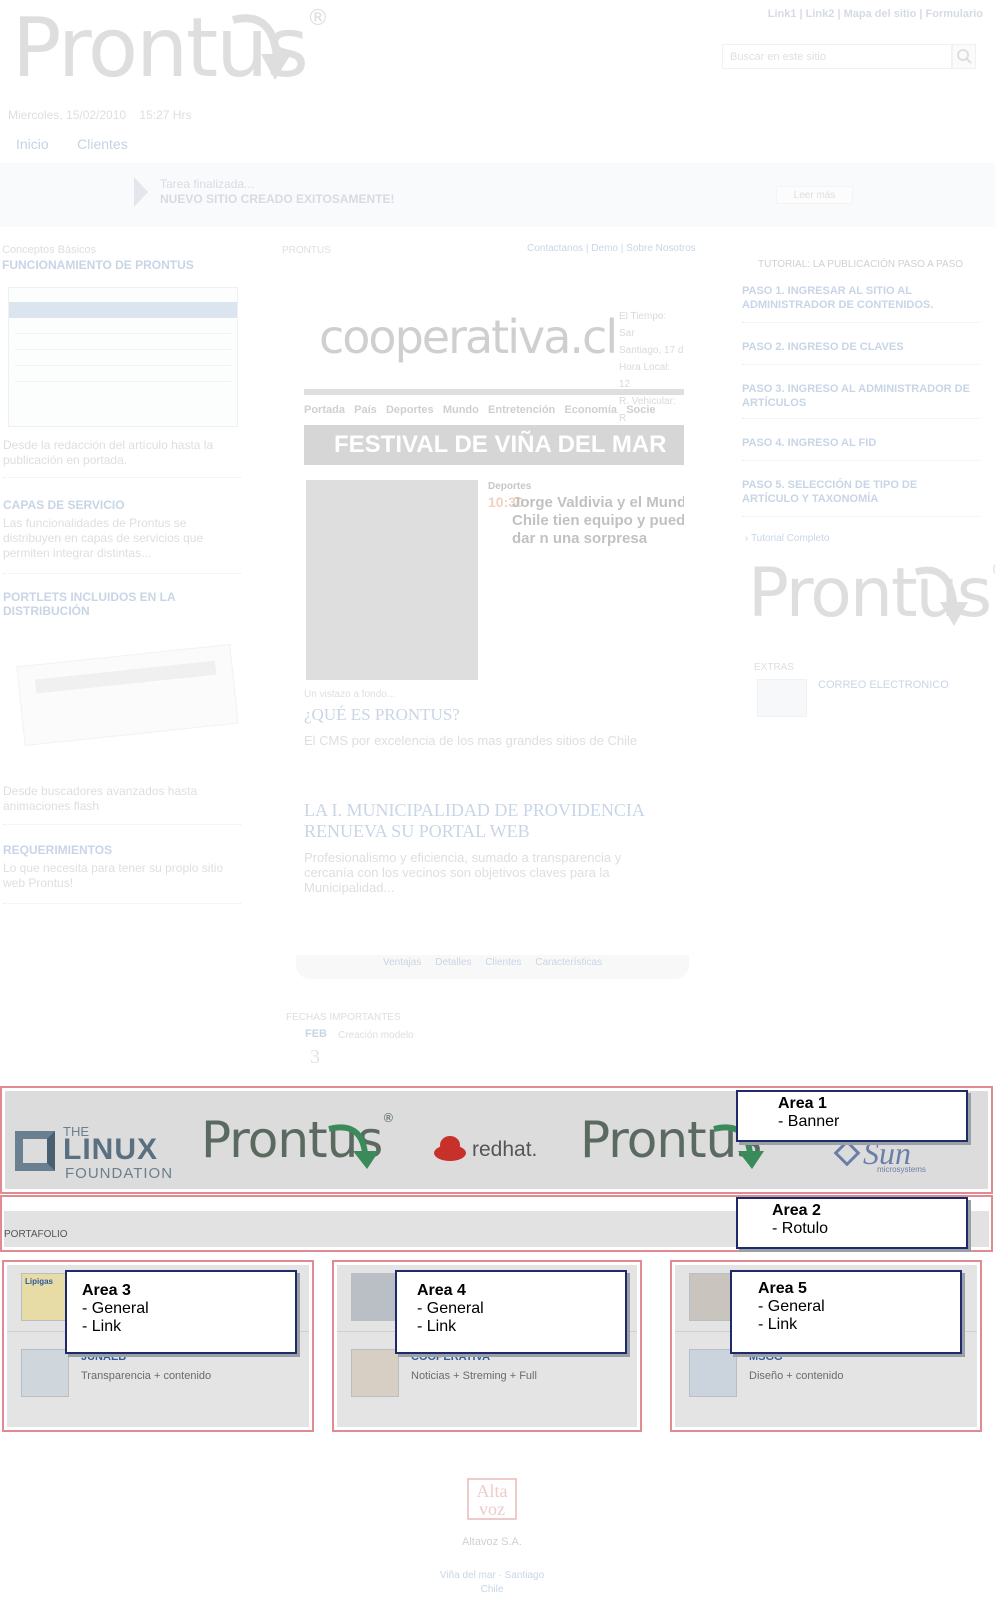  I want to click on nav-clientes: Clientes, so click(102, 144).